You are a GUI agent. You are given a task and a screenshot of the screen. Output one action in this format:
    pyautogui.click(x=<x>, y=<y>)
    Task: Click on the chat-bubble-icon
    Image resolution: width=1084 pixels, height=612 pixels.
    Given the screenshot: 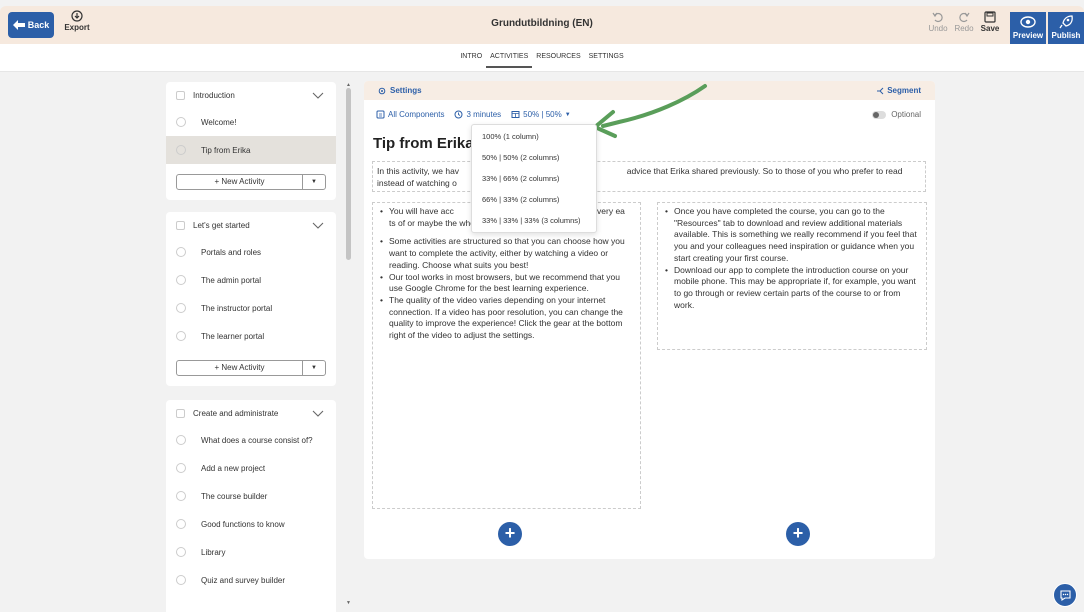 What is the action you would take?
    pyautogui.click(x=1065, y=595)
    